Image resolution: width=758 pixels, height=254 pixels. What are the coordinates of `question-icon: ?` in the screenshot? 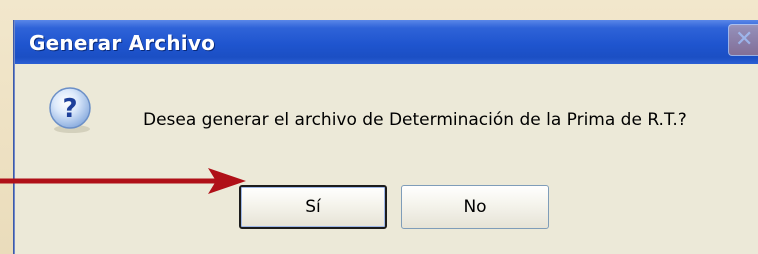 It's located at (70, 110).